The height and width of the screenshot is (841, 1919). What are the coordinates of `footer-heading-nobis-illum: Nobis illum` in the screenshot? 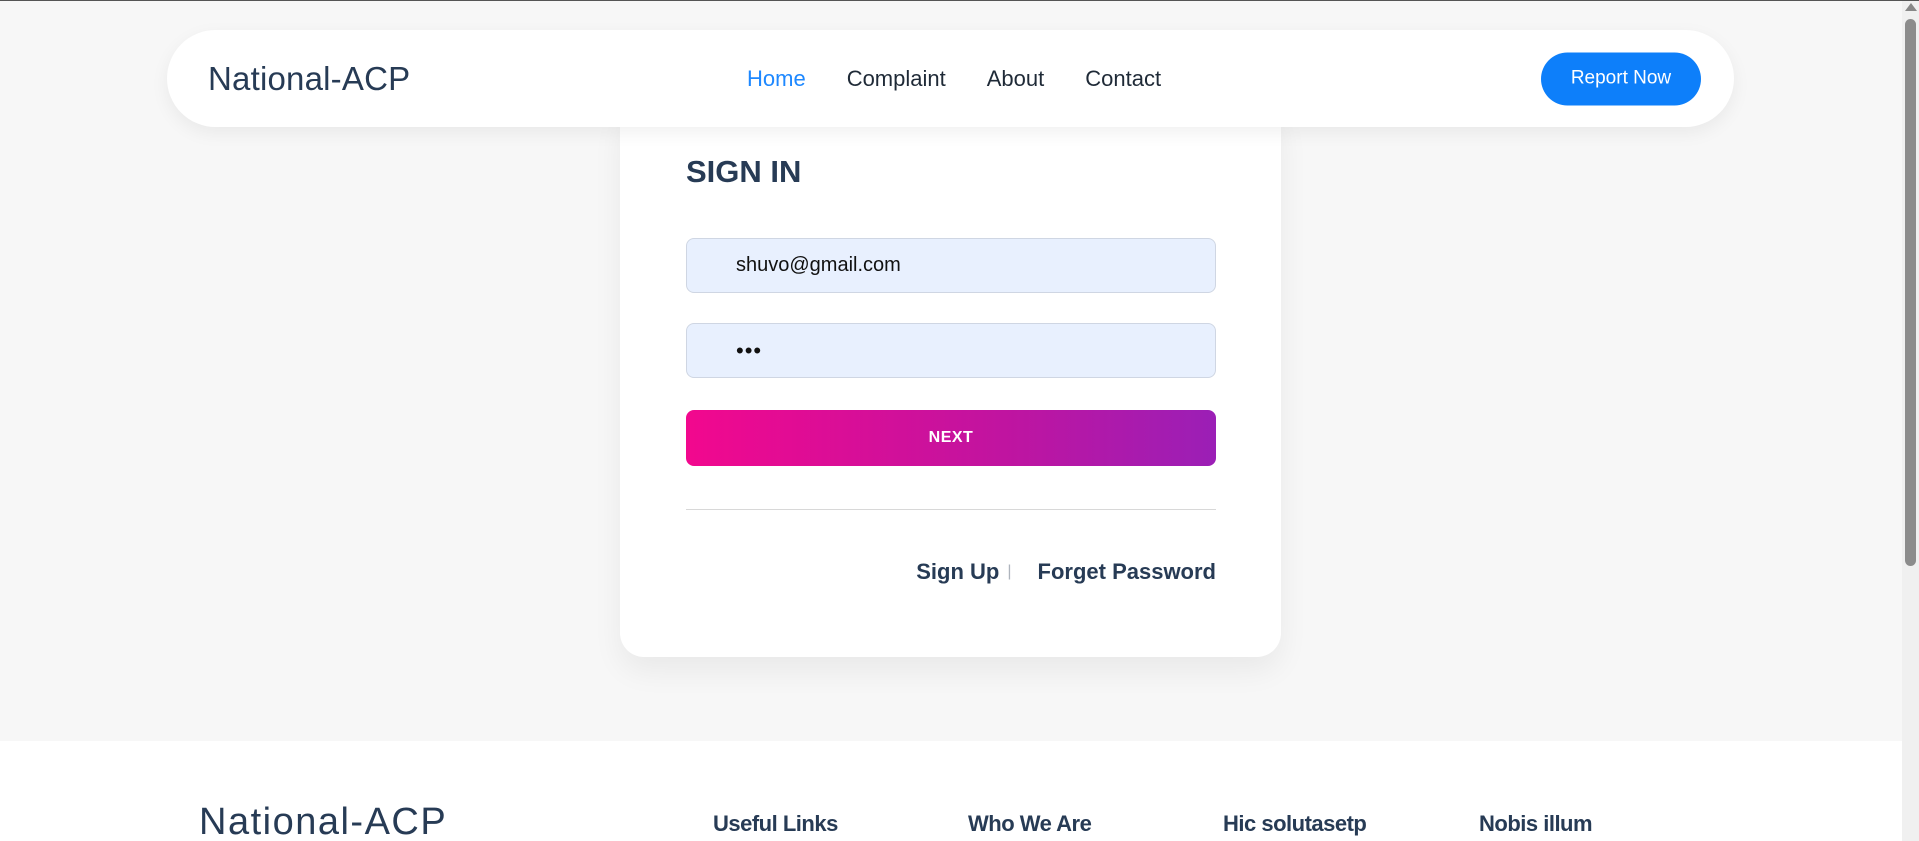 It's located at (1536, 823).